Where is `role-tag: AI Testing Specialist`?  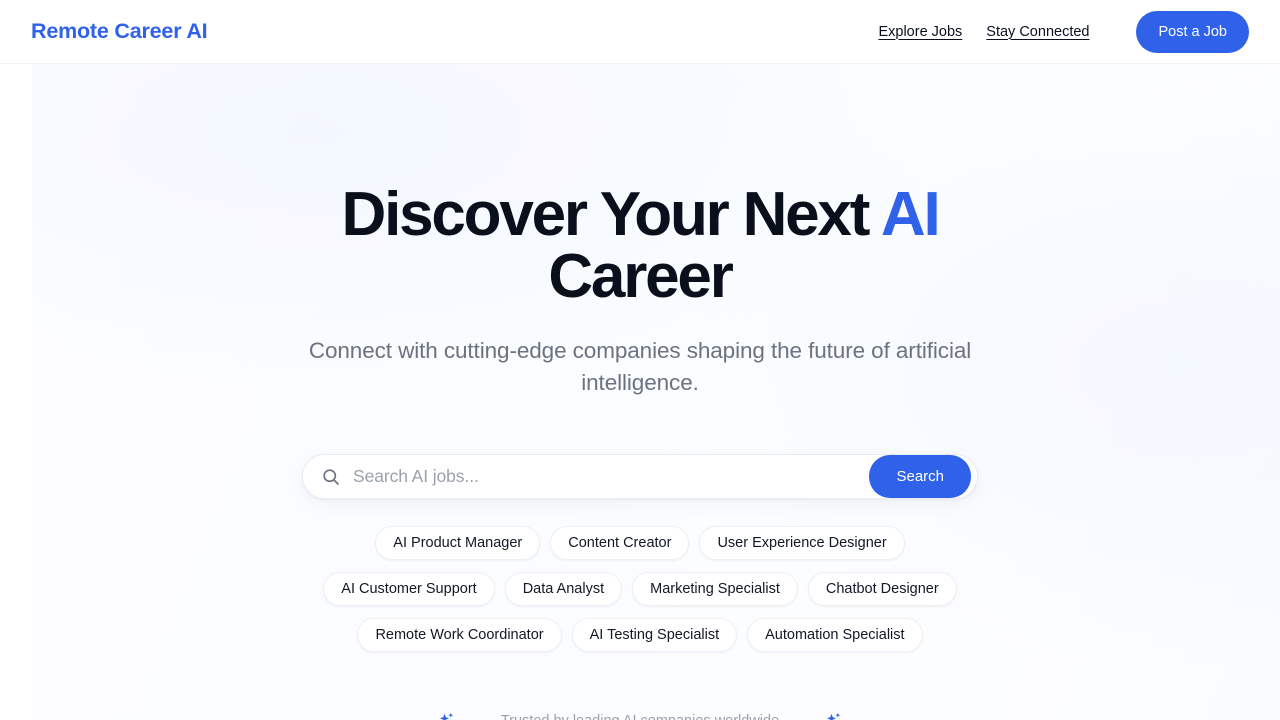 role-tag: AI Testing Specialist is located at coordinates (654, 635).